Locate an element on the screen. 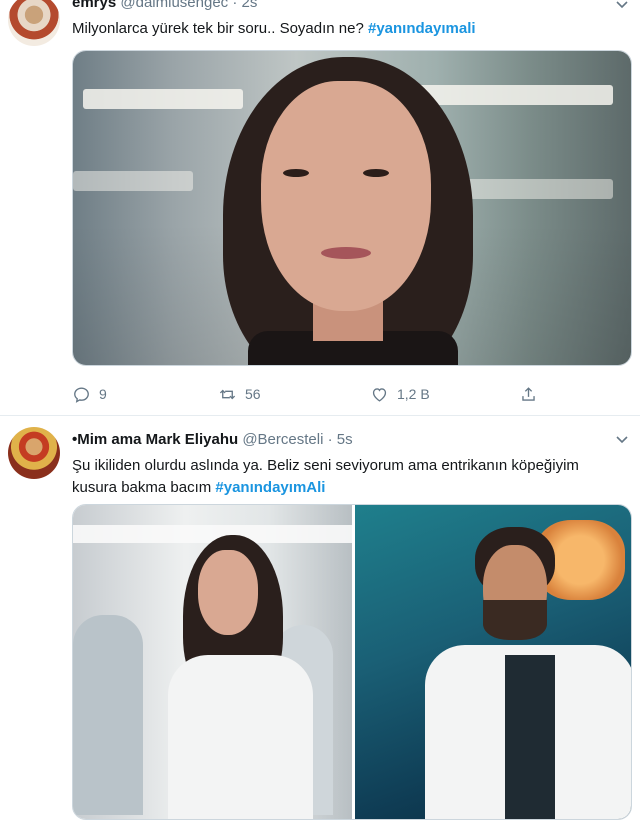 The image size is (640, 829). tweet-actions: 9 56 1,2 B is located at coordinates (307, 394).